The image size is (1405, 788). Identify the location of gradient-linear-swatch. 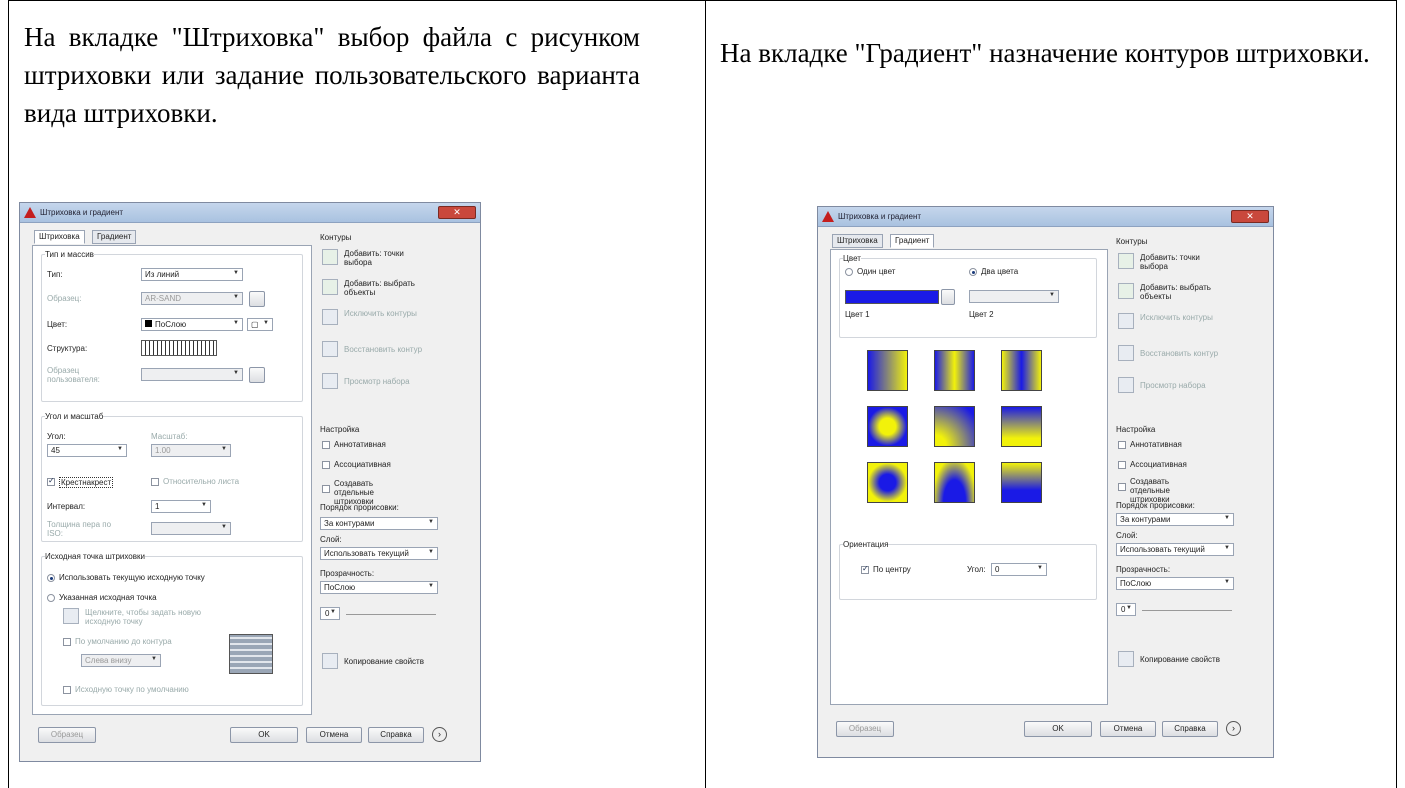
(887, 370).